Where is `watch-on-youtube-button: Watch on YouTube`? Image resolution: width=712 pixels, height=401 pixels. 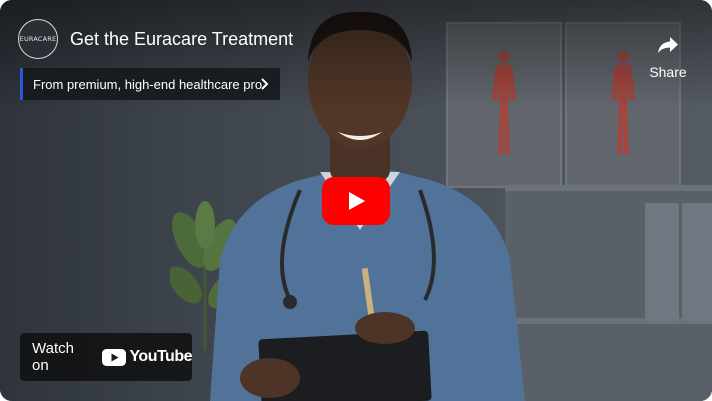 watch-on-youtube-button: Watch on YouTube is located at coordinates (106, 357).